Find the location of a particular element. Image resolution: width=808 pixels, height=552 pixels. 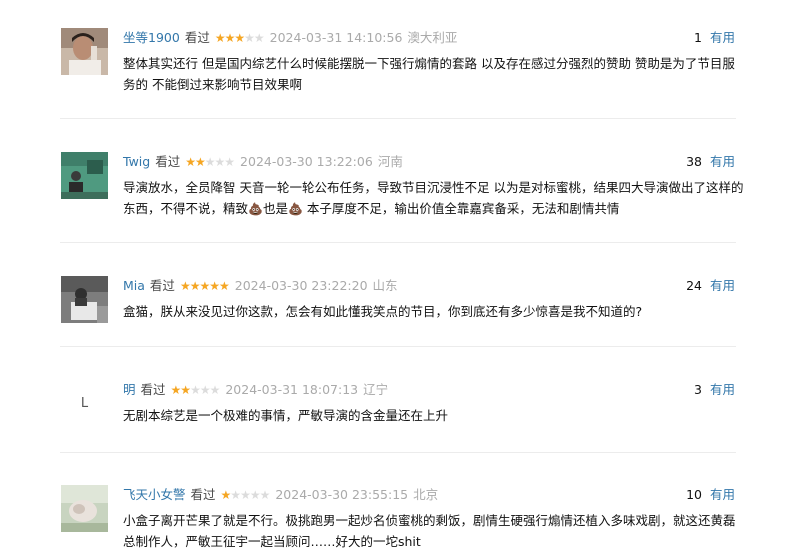

comment-location: 山东 is located at coordinates (385, 285).